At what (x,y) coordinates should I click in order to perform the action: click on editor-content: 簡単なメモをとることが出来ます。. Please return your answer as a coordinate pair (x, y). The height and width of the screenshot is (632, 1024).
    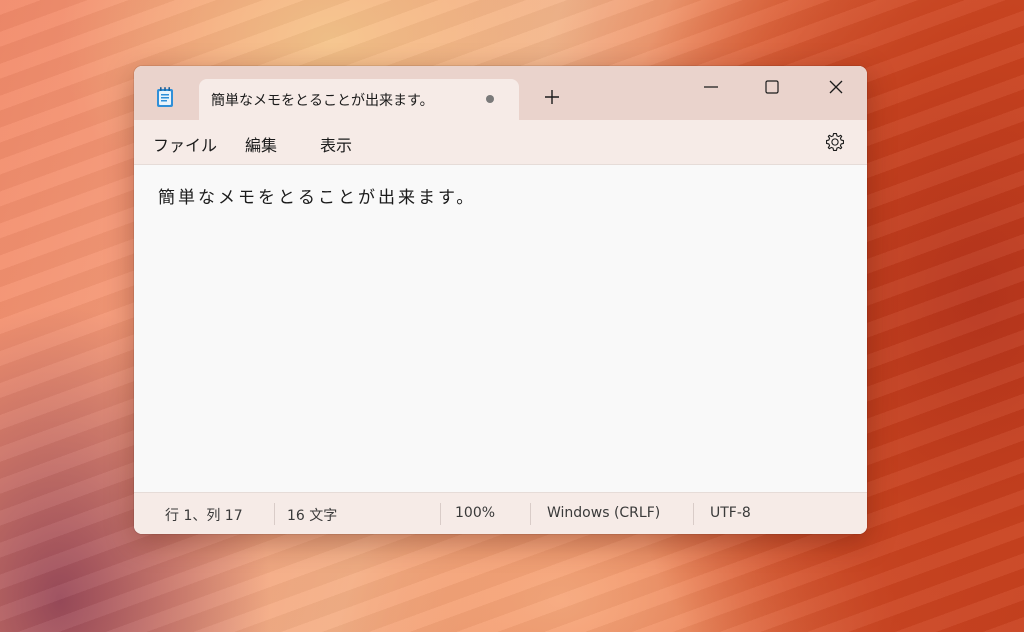
    Looking at the image, I should click on (317, 195).